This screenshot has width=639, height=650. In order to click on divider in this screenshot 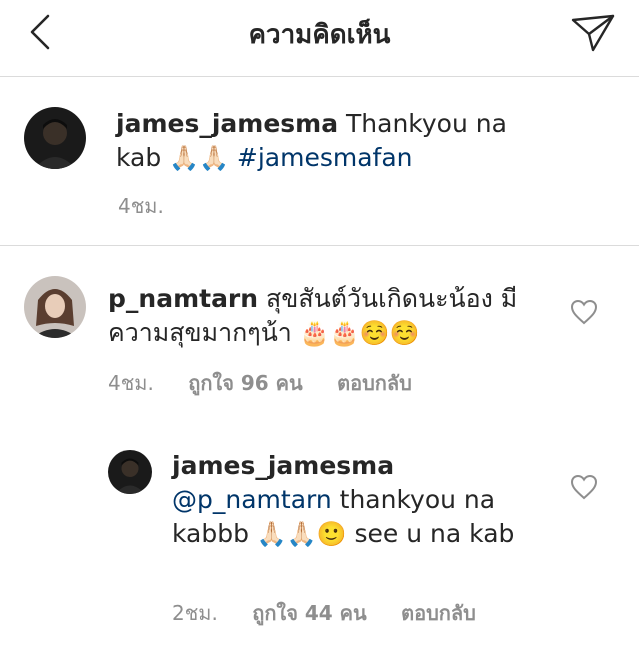, I will do `click(319, 245)`.